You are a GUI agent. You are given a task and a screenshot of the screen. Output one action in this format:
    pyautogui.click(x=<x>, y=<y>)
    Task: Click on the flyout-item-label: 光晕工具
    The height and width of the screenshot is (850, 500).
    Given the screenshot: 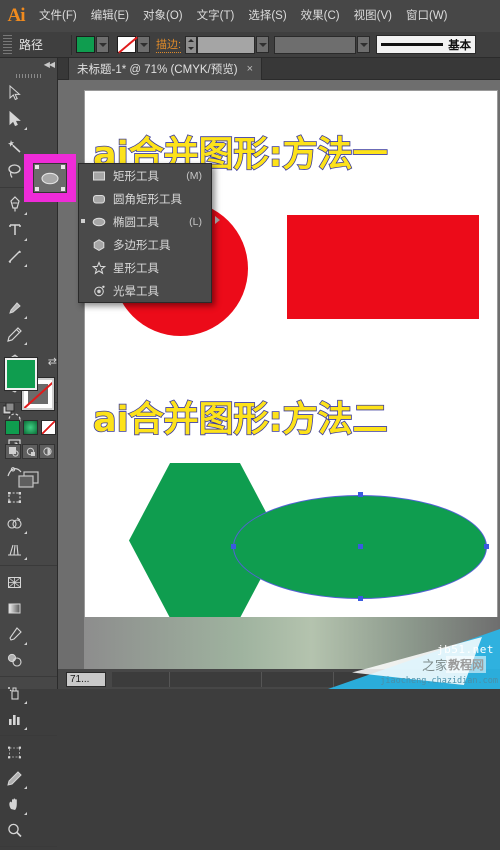 What is the action you would take?
    pyautogui.click(x=136, y=291)
    